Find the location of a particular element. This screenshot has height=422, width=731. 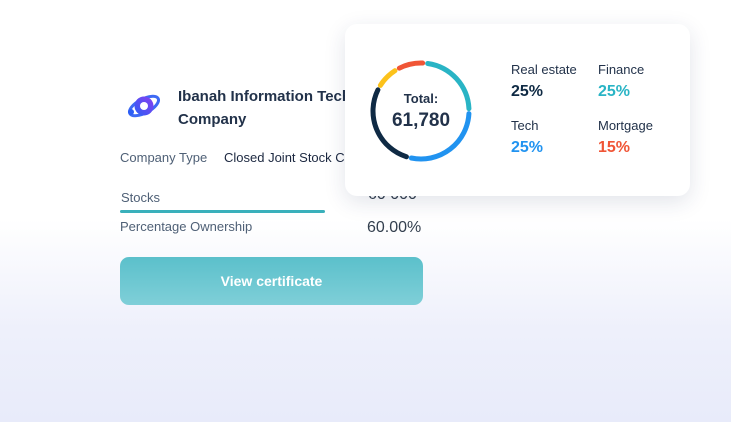

legend-item-real-estate: Real estate 25% is located at coordinates (544, 81).